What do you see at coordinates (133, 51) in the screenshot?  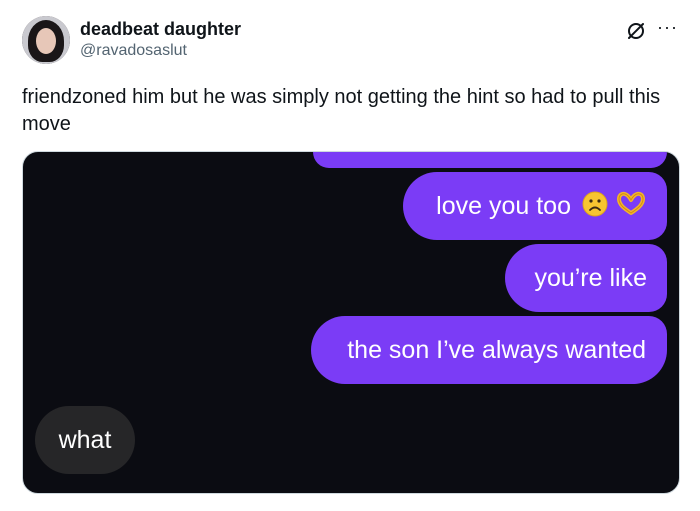 I see `author-handle: @ravadosaslut` at bounding box center [133, 51].